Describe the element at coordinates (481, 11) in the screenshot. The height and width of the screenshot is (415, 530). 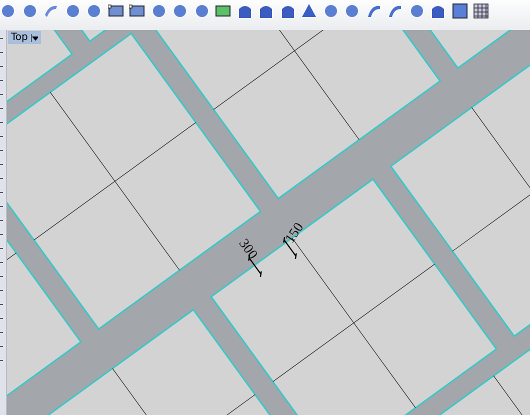
I see `grid-icon` at that location.